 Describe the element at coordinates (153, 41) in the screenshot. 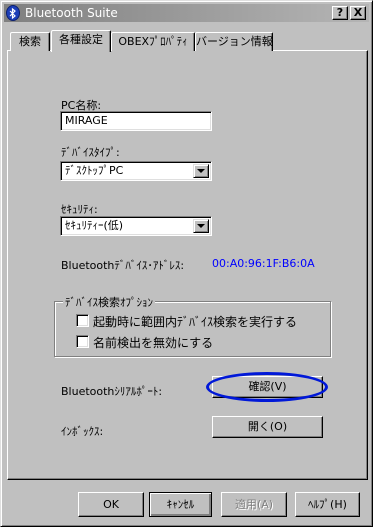

I see `tab-obex-properties: OBEXﾌﾟﾛﾊﾟﾃｨ` at that location.